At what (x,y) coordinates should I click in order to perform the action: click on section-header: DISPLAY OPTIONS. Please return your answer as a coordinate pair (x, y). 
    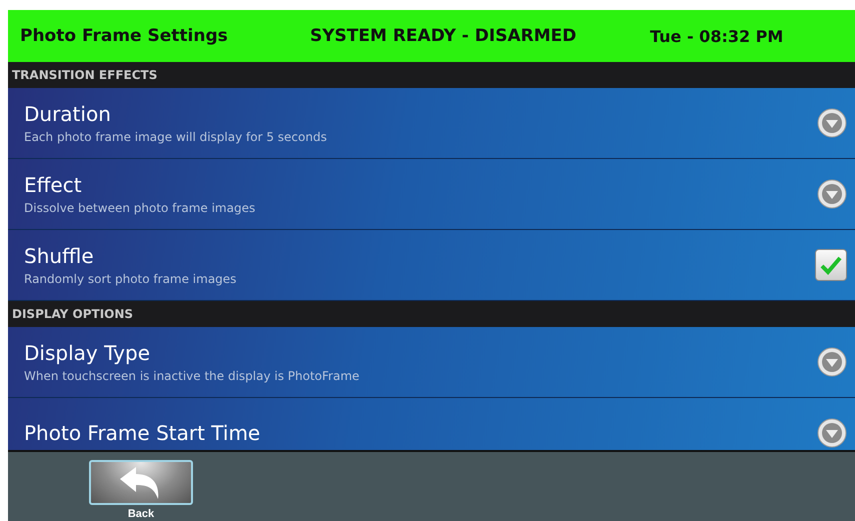
    Looking at the image, I should click on (431, 314).